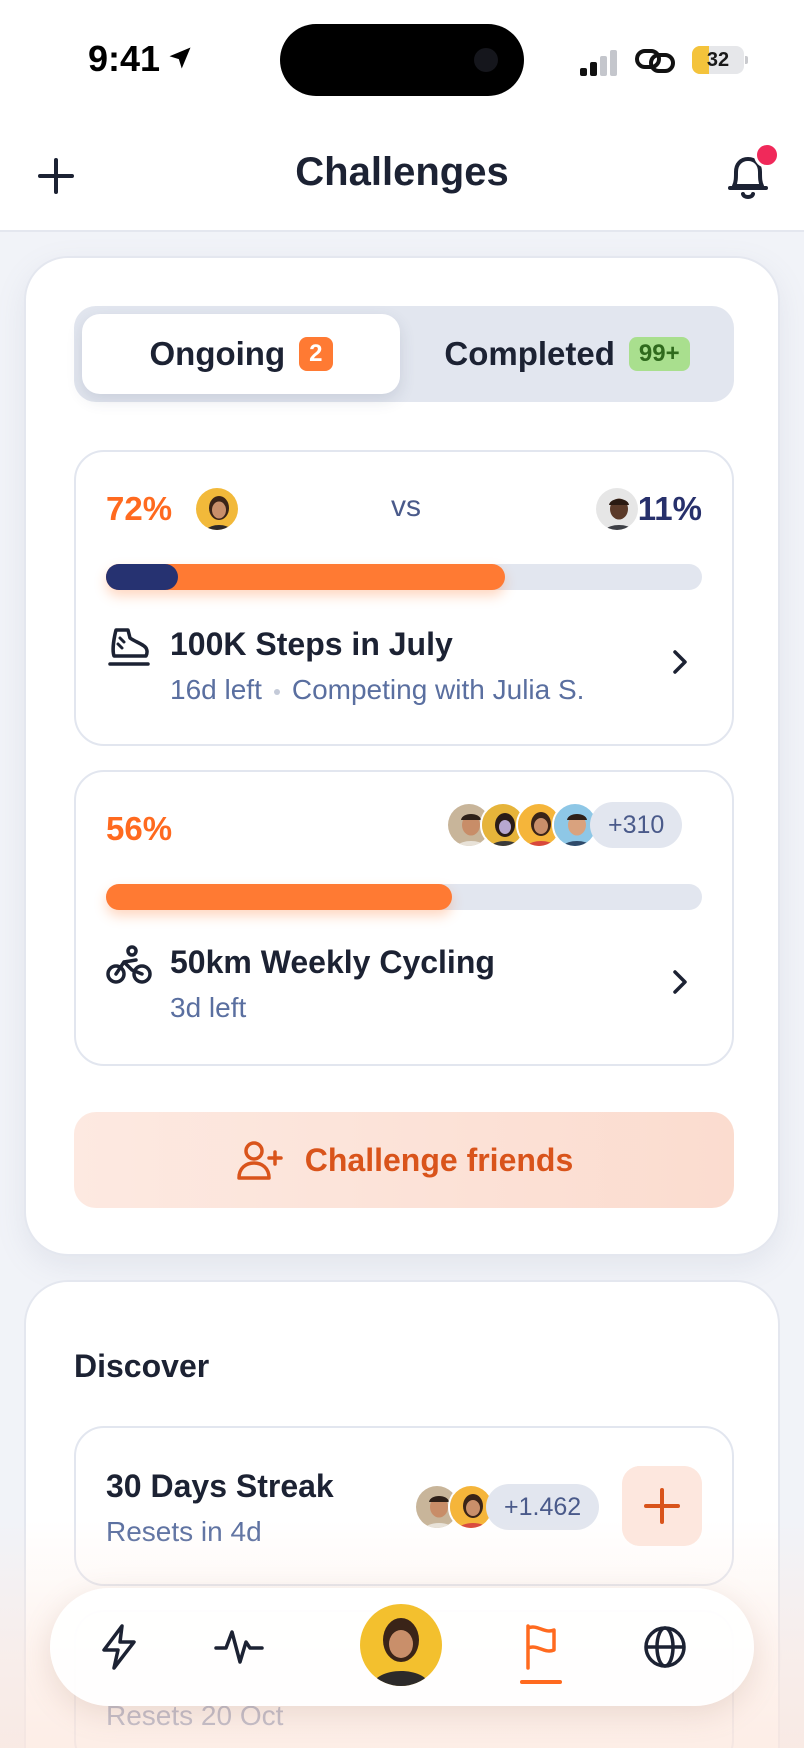  I want to click on join-challenge-button, so click(662, 1506).